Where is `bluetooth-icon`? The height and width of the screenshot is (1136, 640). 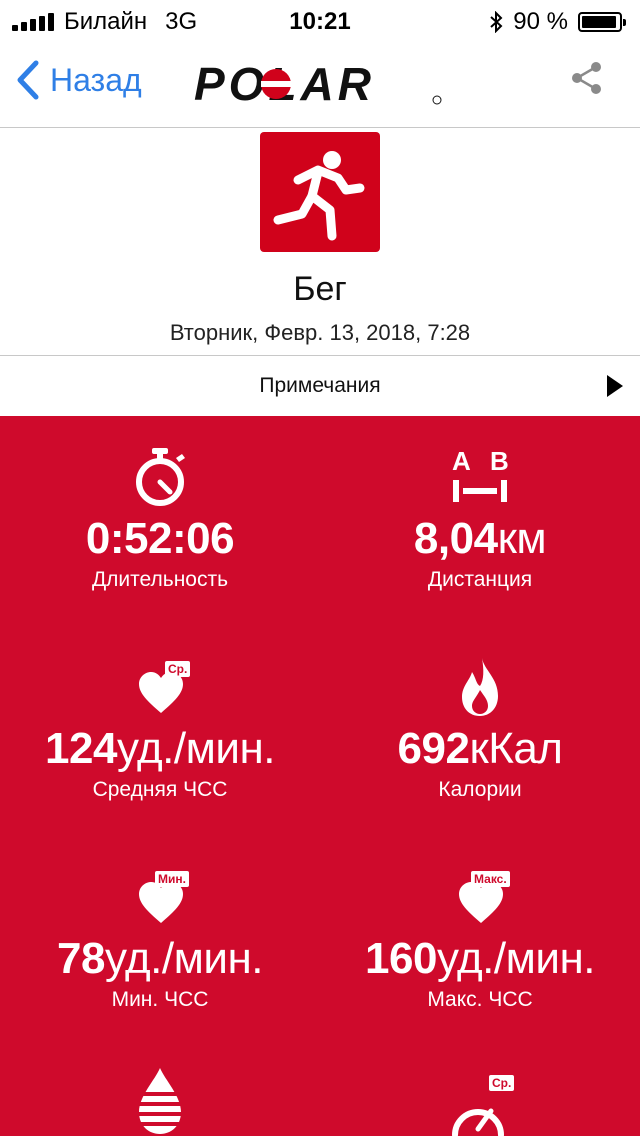 bluetooth-icon is located at coordinates (496, 22).